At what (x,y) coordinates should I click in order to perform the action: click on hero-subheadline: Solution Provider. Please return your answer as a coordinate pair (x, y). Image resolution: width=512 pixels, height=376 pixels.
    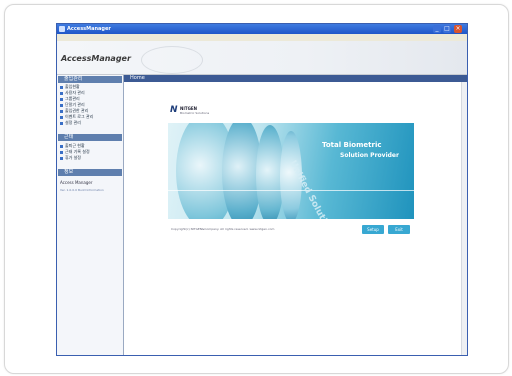
    Looking at the image, I should click on (369, 155).